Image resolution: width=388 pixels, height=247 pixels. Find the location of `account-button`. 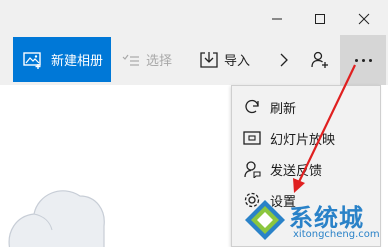

account-button is located at coordinates (320, 59).